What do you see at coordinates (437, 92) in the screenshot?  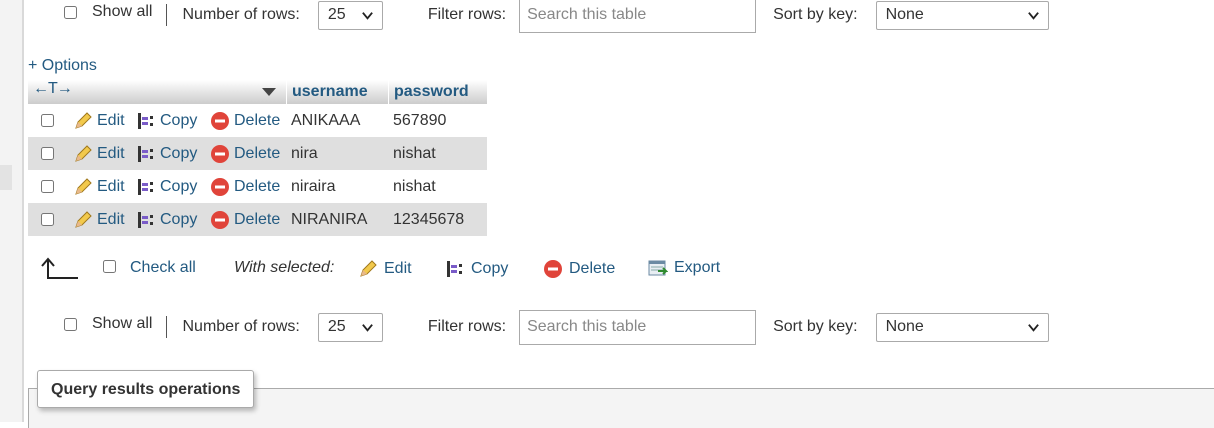 I see `column-header-password: password` at bounding box center [437, 92].